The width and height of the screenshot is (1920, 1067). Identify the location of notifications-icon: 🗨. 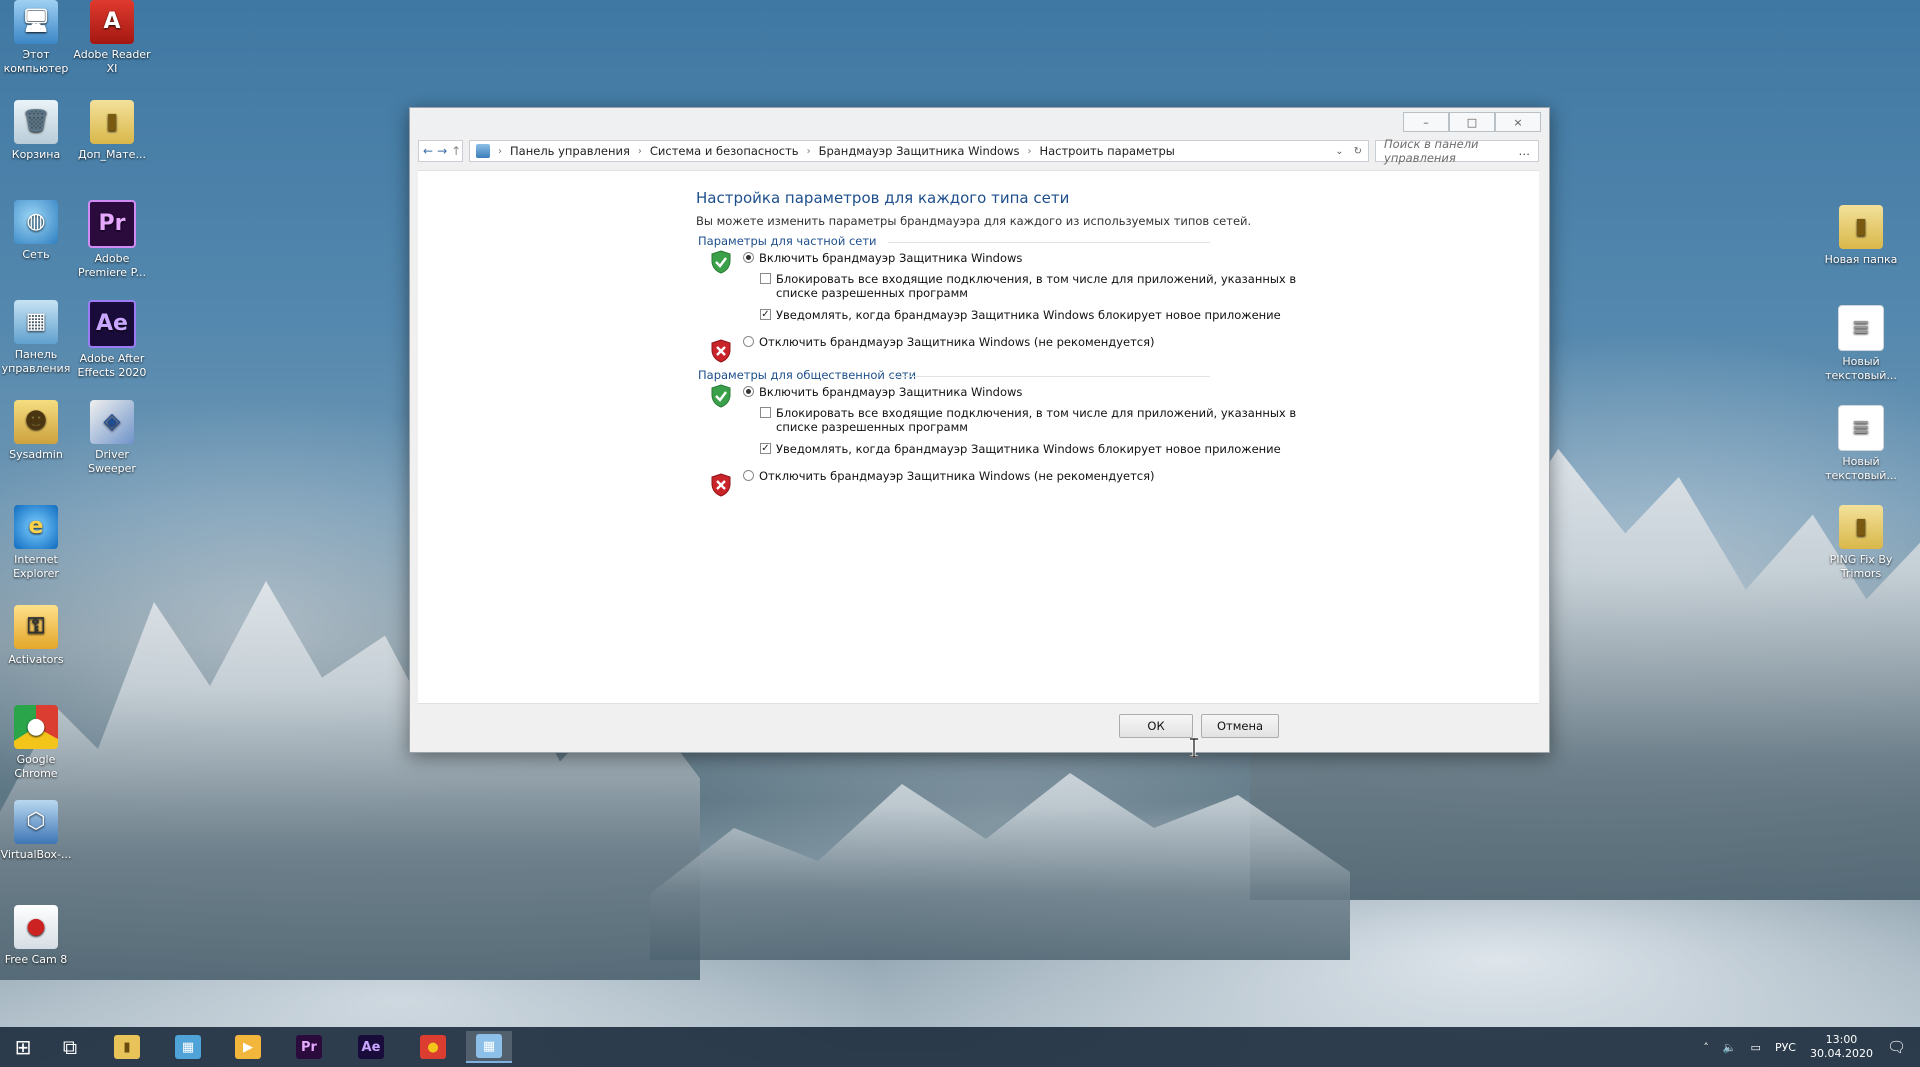
(1896, 1047).